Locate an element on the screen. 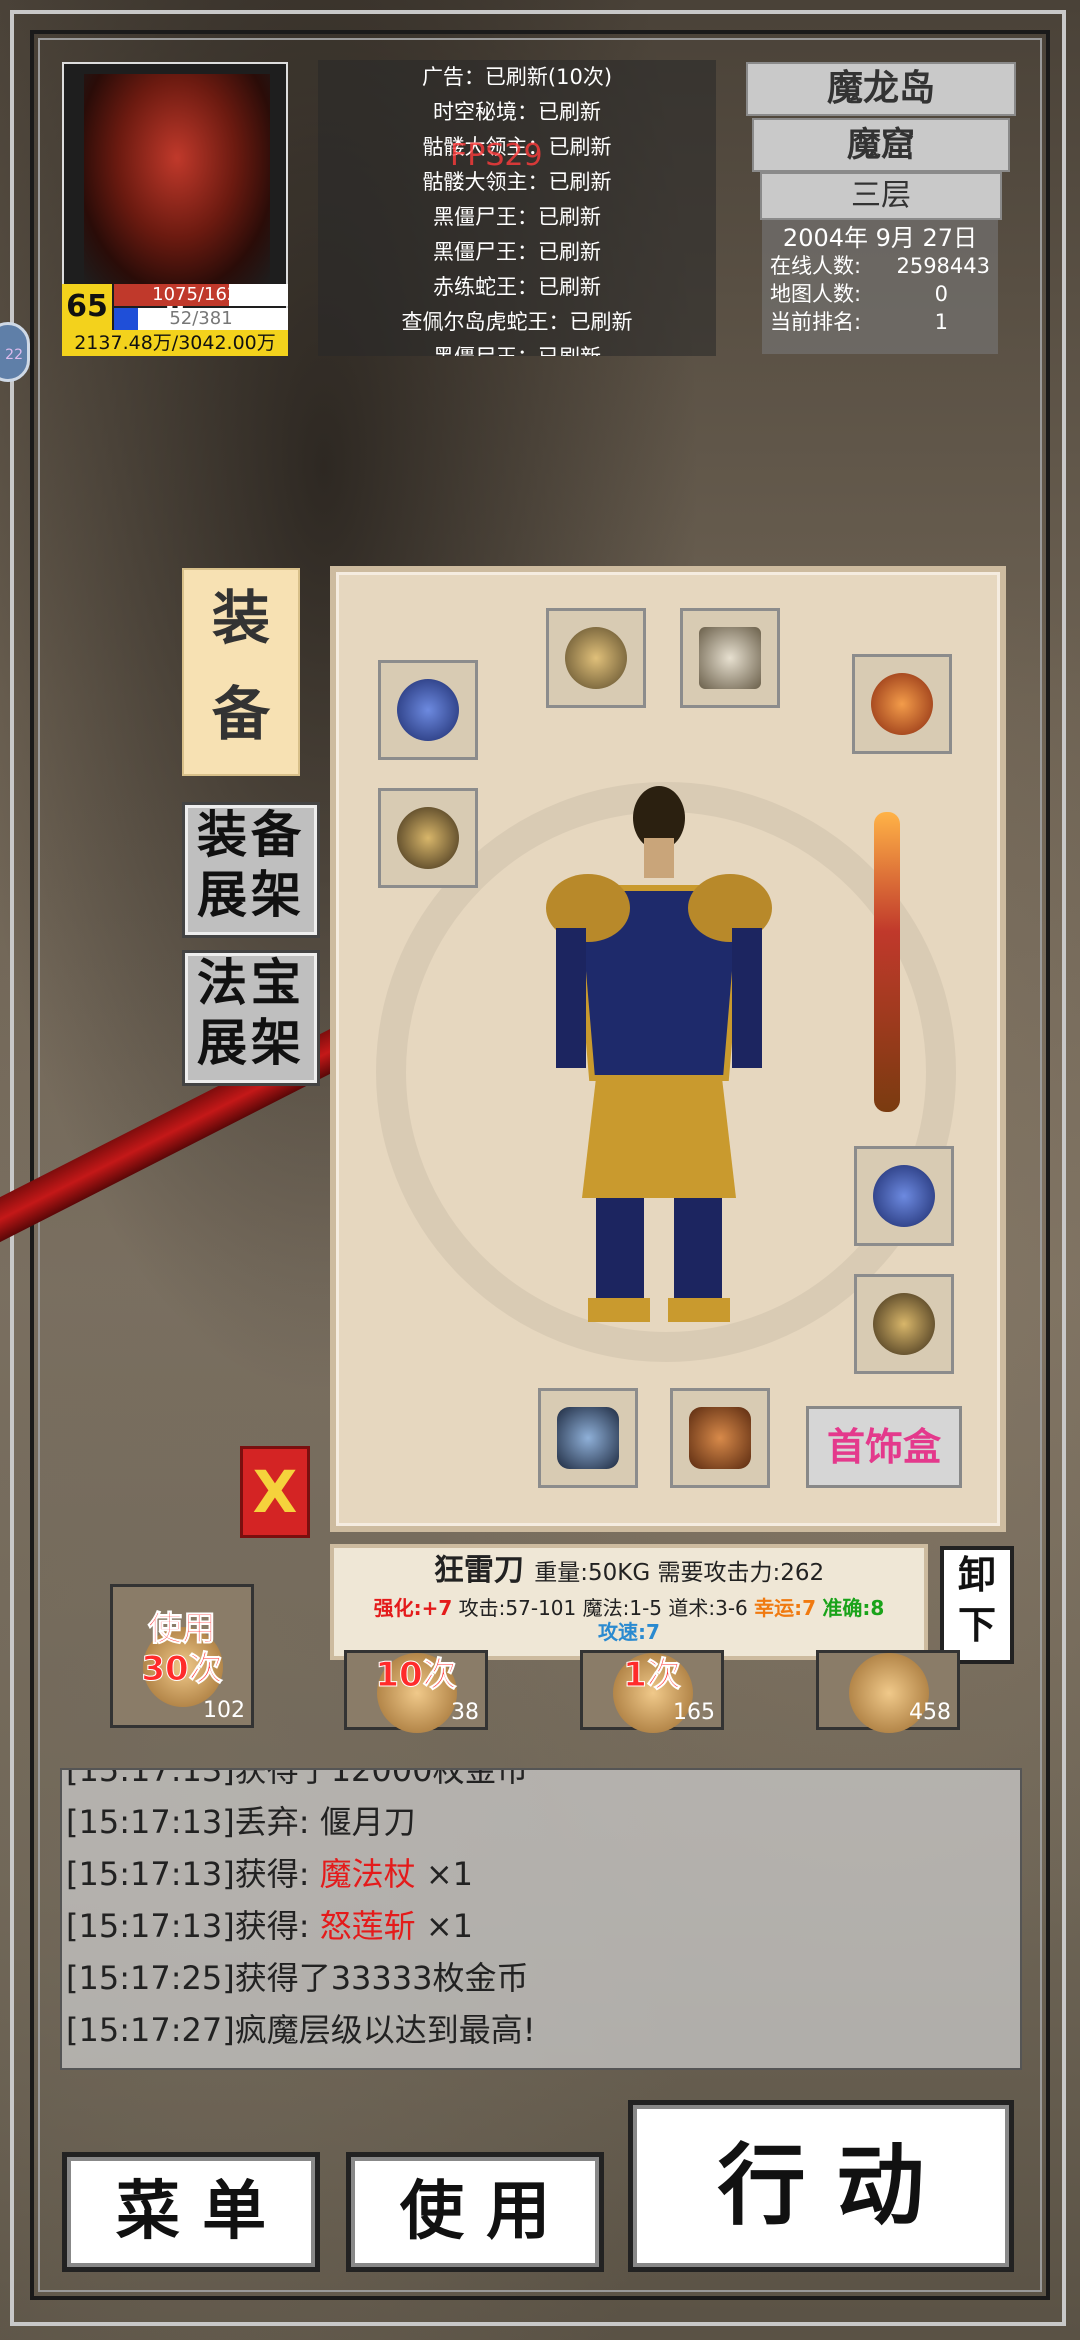  quick-slot-count: 458 is located at coordinates (930, 1712).